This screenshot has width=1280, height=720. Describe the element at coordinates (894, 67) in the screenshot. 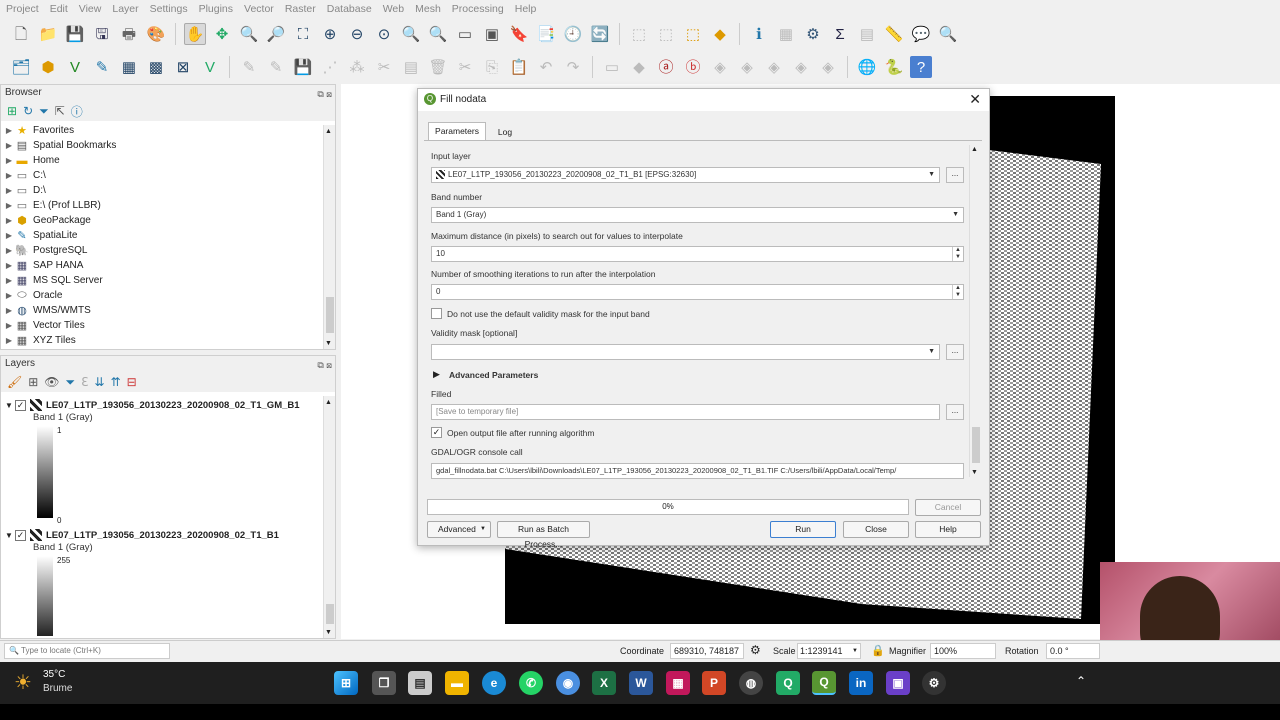

I see `python-console-icon: 🐍` at that location.